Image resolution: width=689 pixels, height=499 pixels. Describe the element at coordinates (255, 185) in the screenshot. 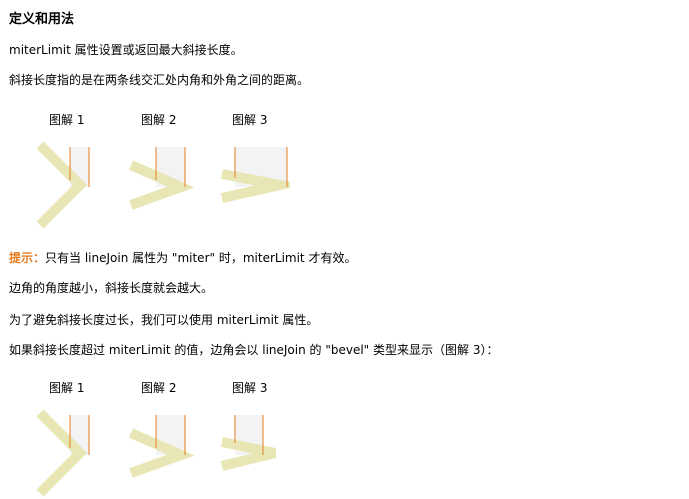

I see `figure-3-miter-diagram` at that location.